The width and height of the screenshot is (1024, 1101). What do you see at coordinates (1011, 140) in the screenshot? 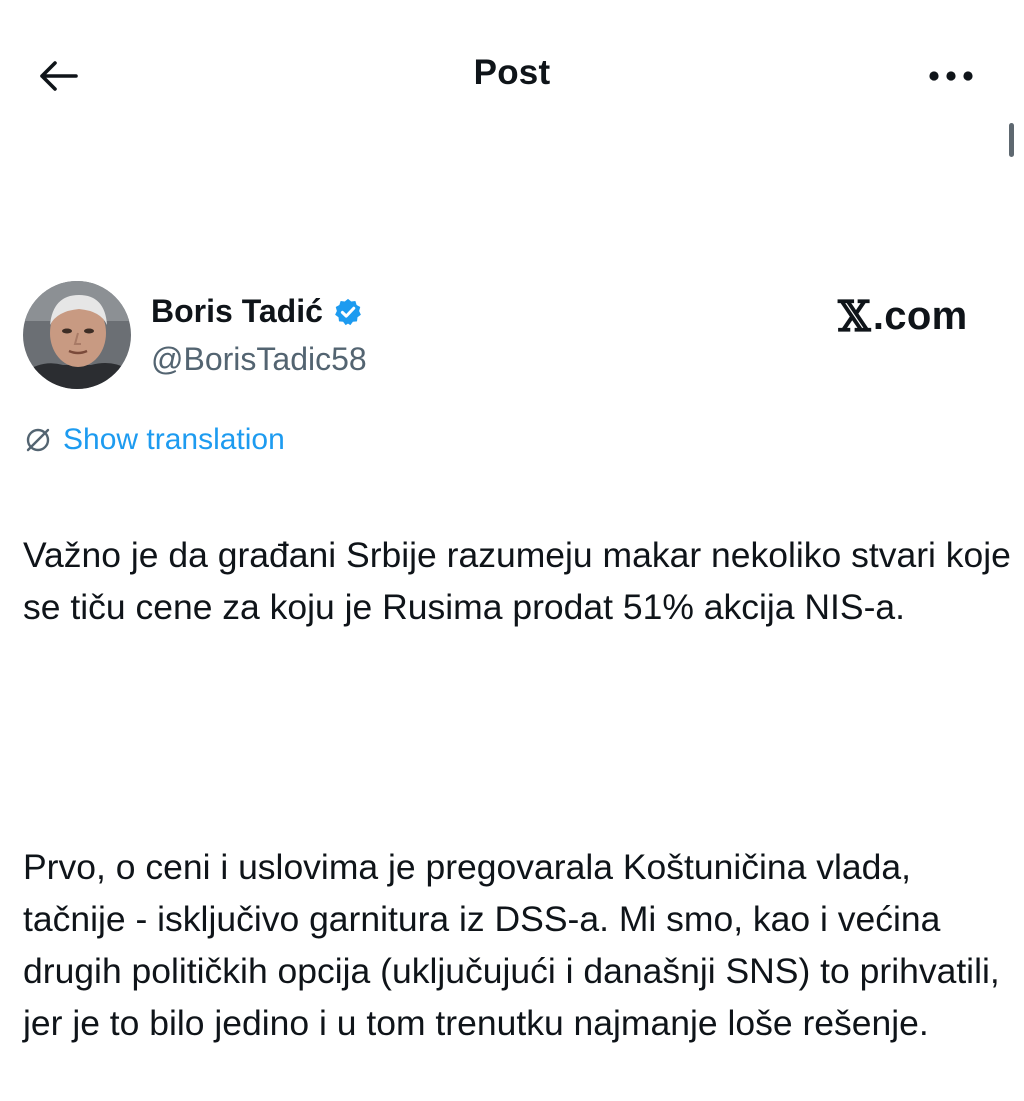
I see `scrollbar-thumb` at bounding box center [1011, 140].